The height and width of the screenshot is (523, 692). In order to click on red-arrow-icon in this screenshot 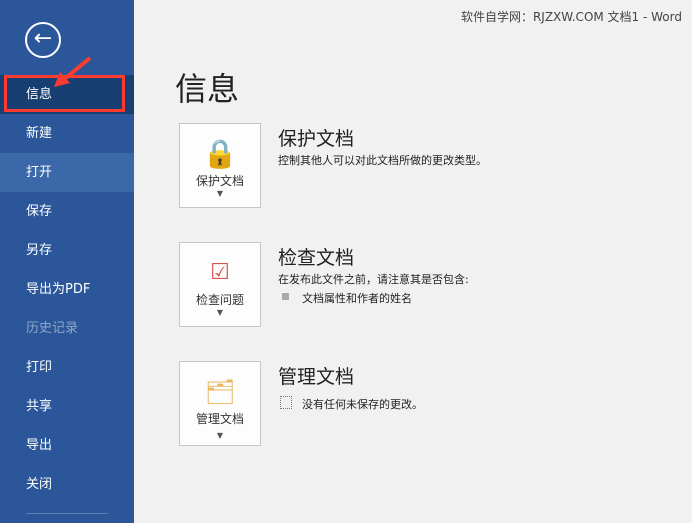, I will do `click(73, 71)`.